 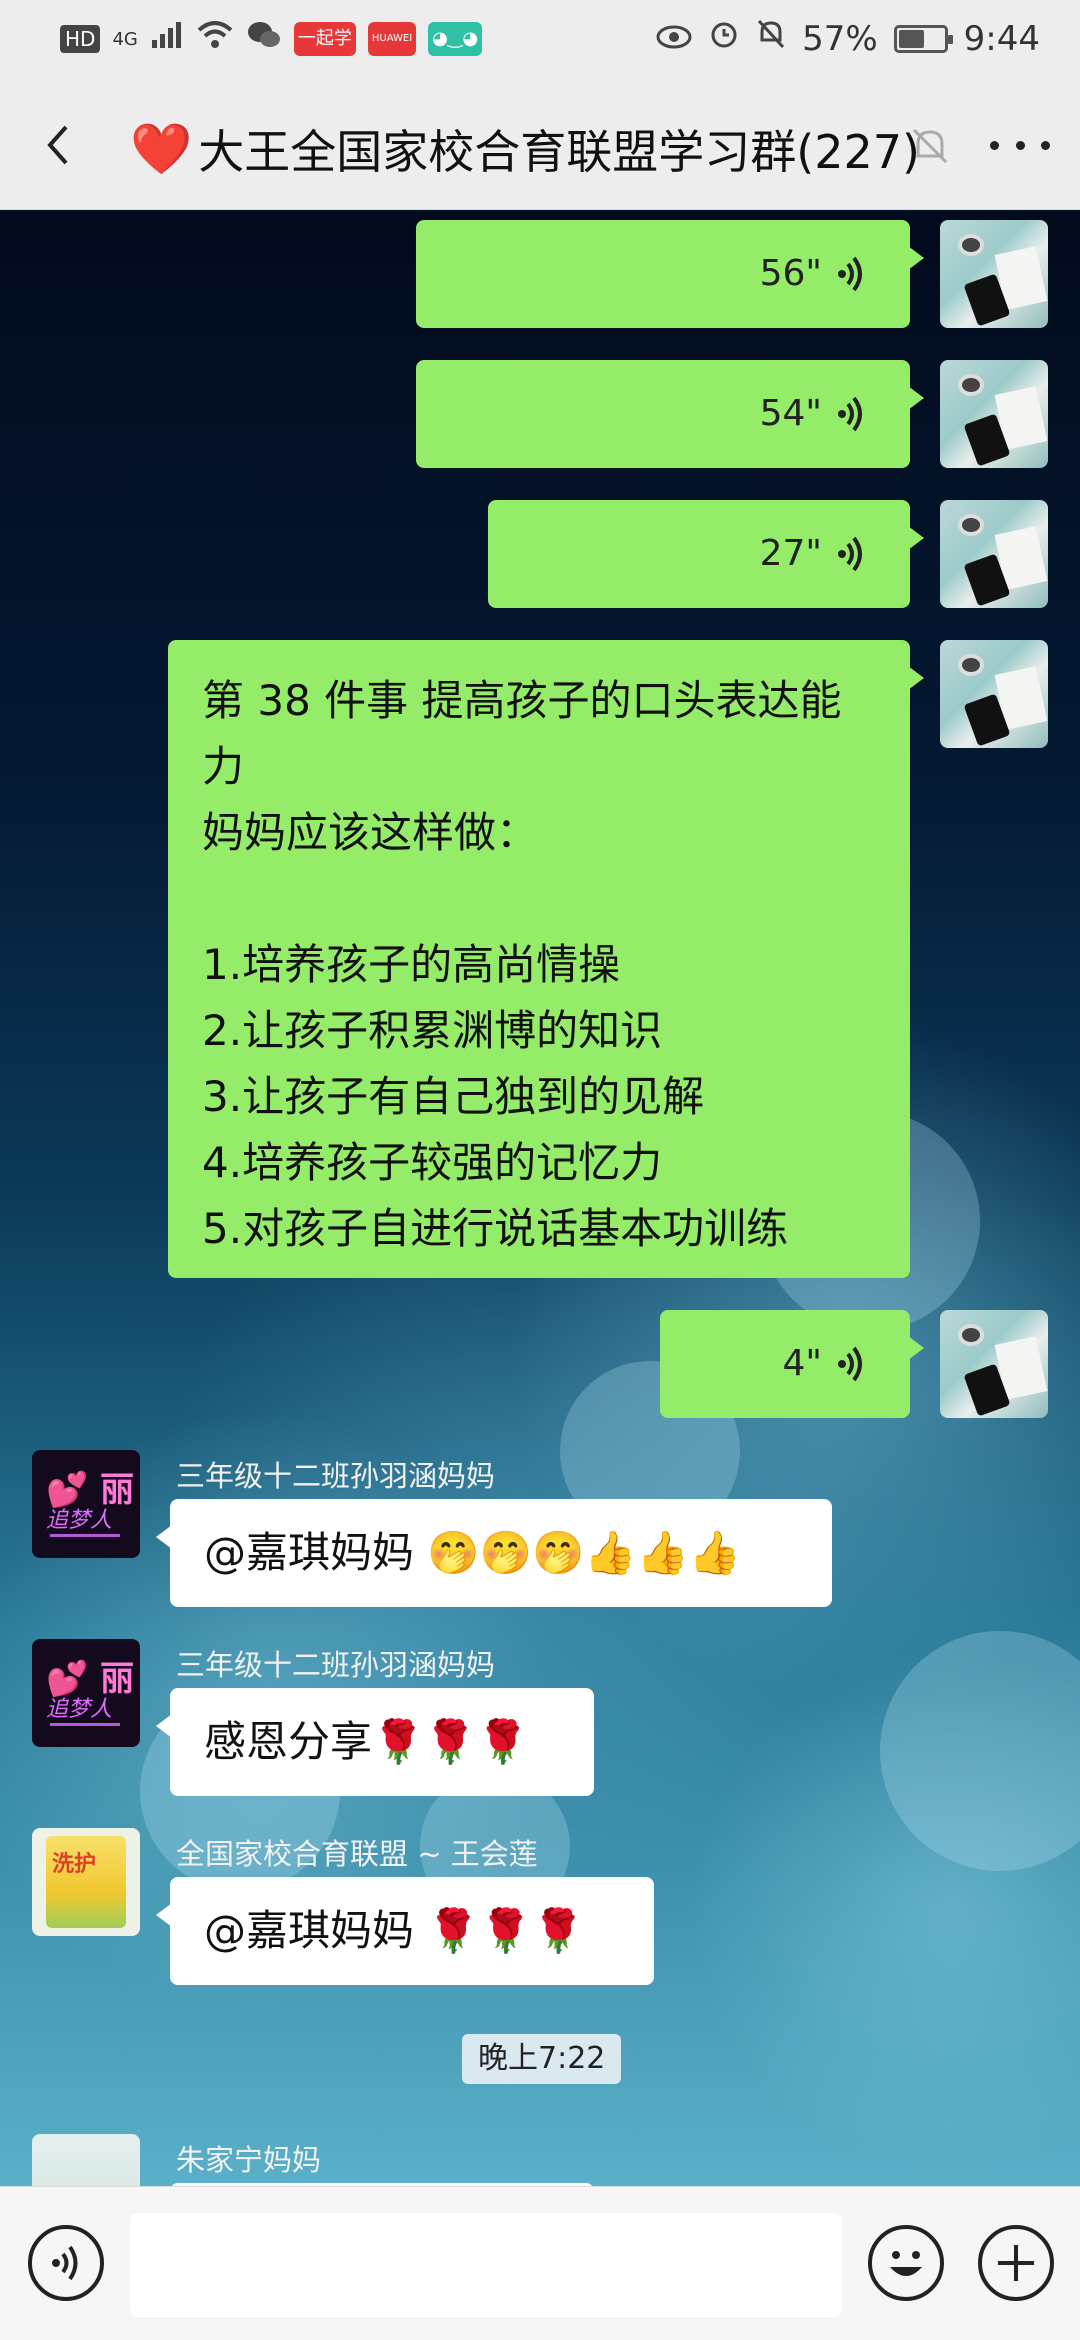 I want to click on voice-message: 54", so click(x=663, y=414).